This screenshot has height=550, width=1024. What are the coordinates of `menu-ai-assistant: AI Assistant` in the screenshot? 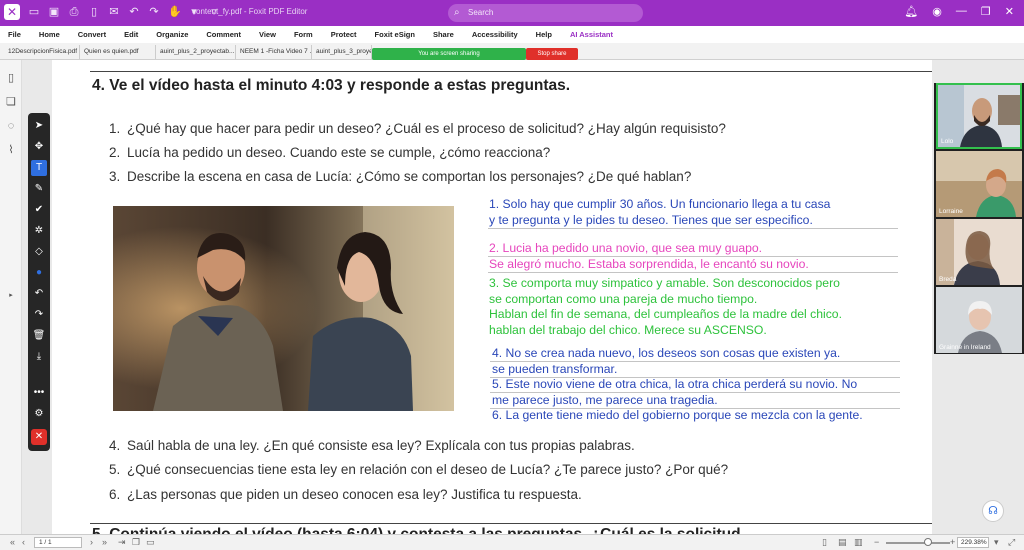 It's located at (591, 34).